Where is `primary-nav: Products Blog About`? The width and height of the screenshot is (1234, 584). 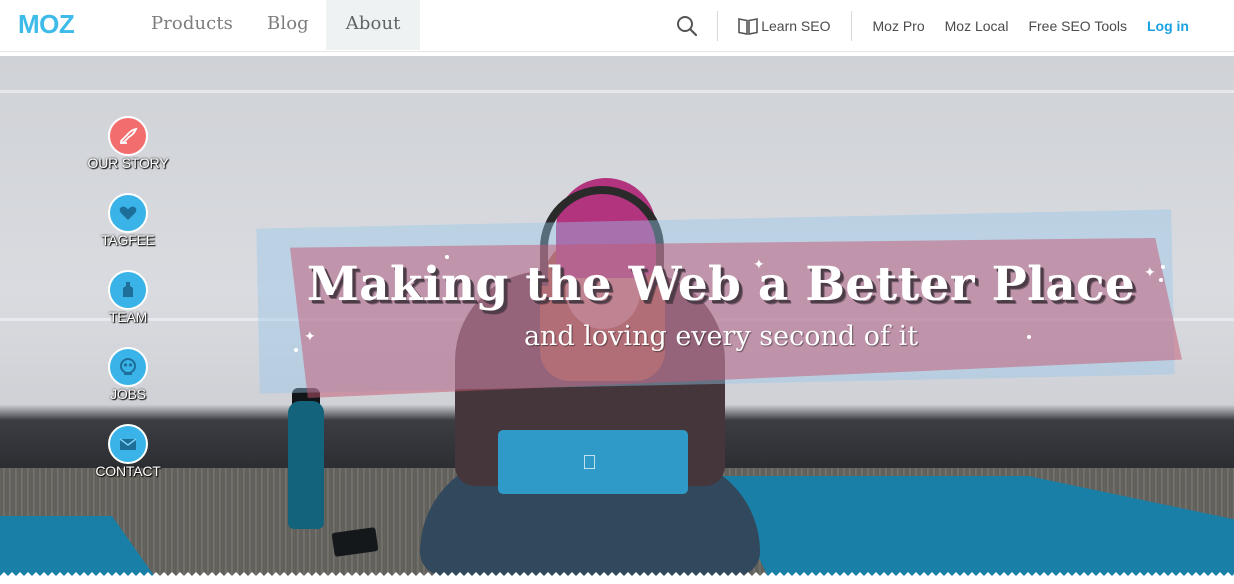 primary-nav: Products Blog About is located at coordinates (277, 26).